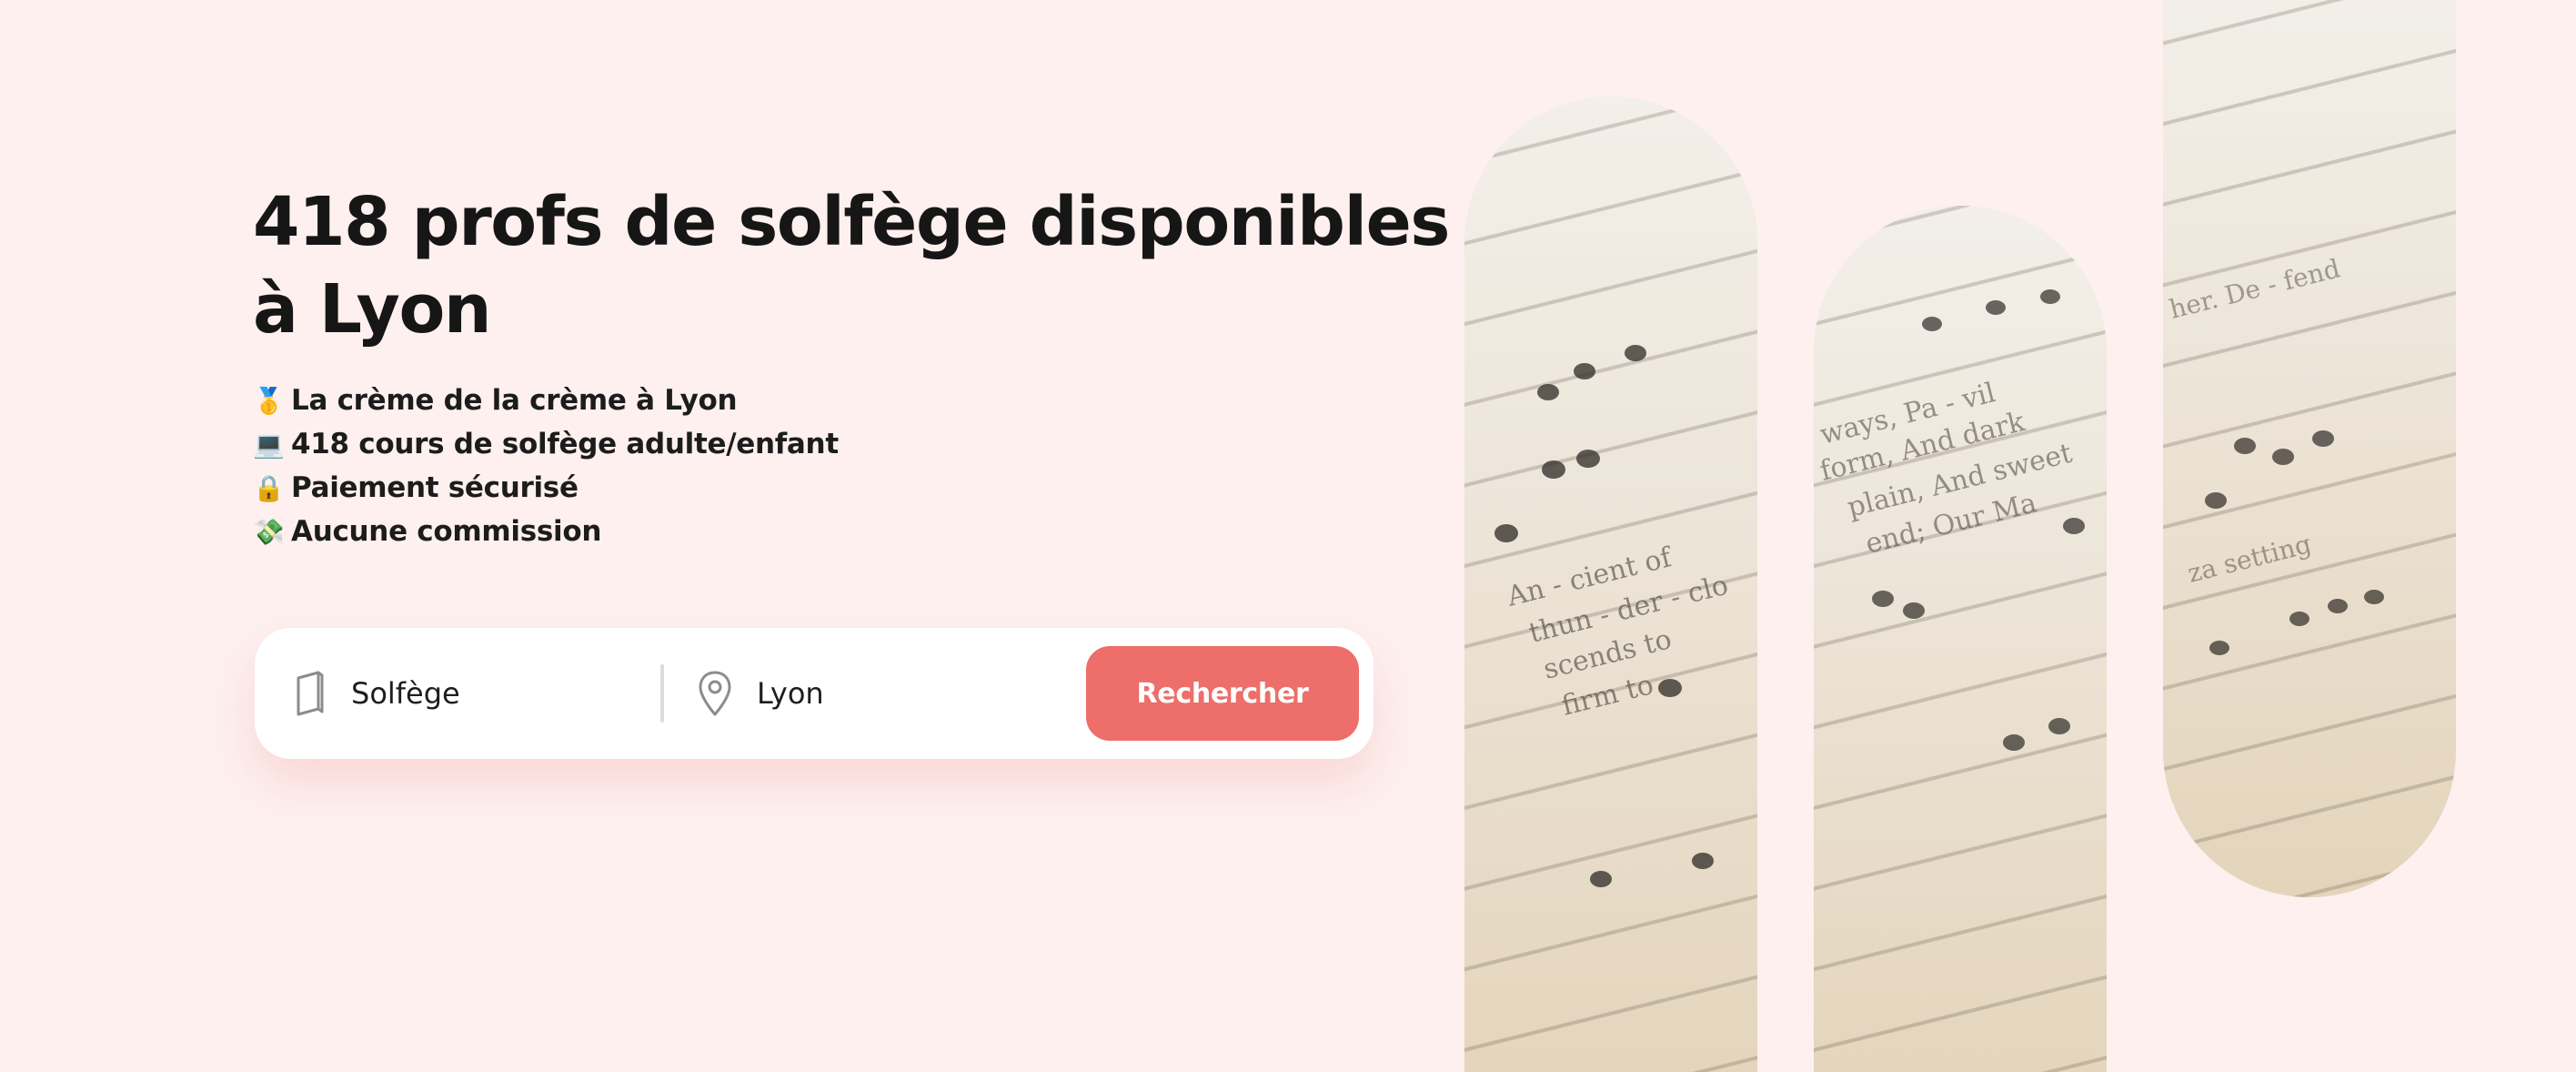 The image size is (2576, 1072). What do you see at coordinates (269, 444) in the screenshot?
I see `laptop-icon: 💻` at bounding box center [269, 444].